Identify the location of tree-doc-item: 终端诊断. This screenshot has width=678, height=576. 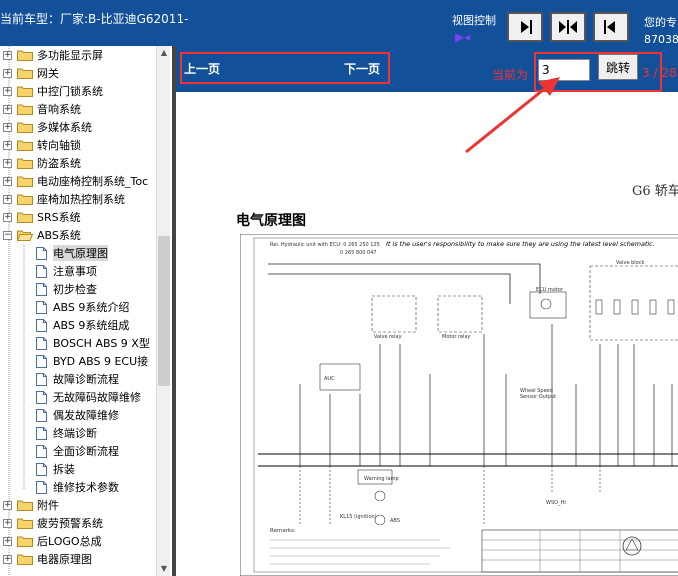
(78, 433).